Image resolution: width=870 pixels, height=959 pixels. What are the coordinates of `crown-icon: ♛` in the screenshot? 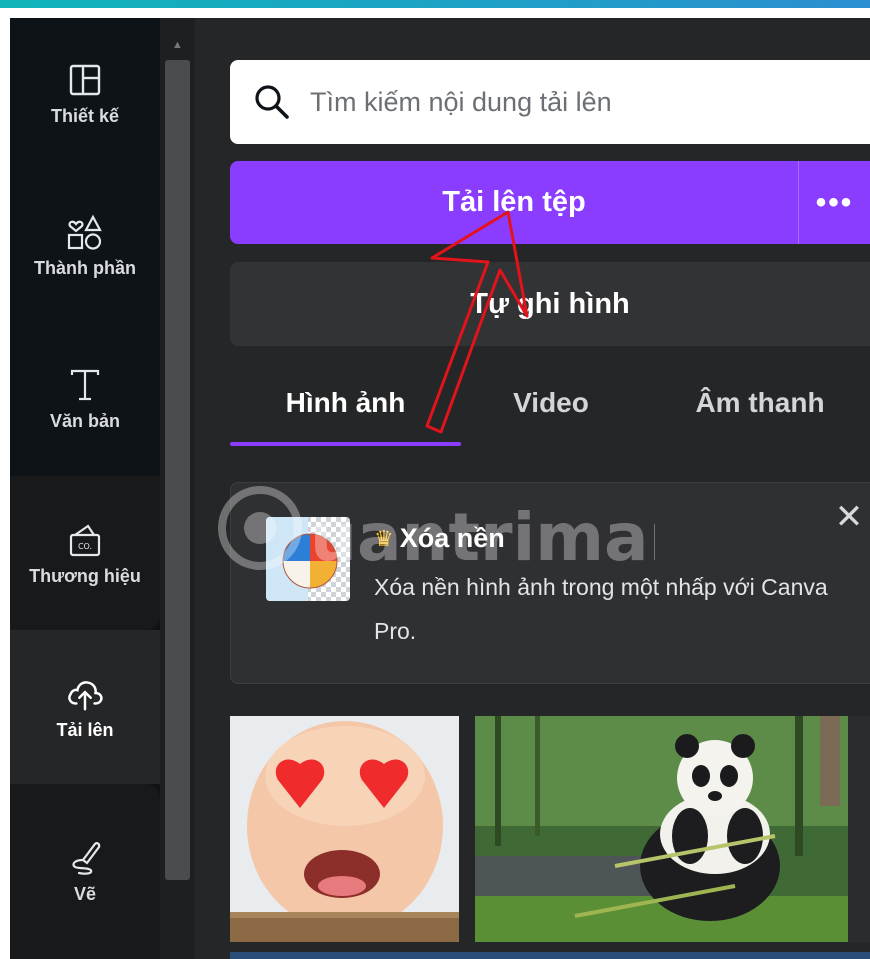 It's located at (384, 538).